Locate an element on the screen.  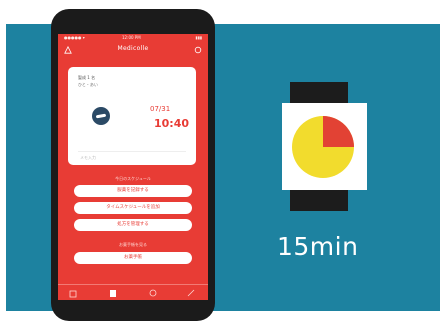
dose-time: 10:40 is located at coordinates (172, 123).